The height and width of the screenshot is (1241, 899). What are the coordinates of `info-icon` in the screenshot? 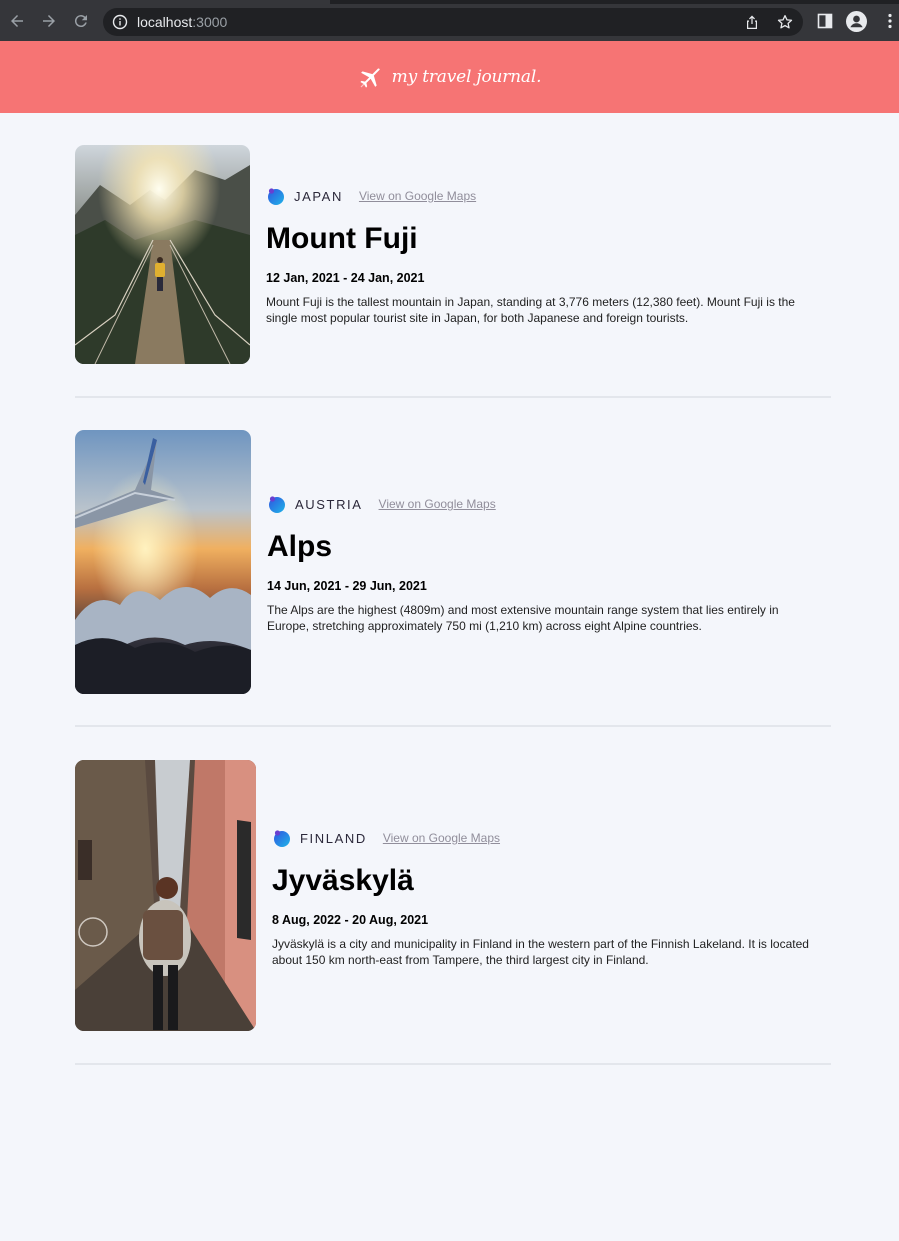 It's located at (120, 22).